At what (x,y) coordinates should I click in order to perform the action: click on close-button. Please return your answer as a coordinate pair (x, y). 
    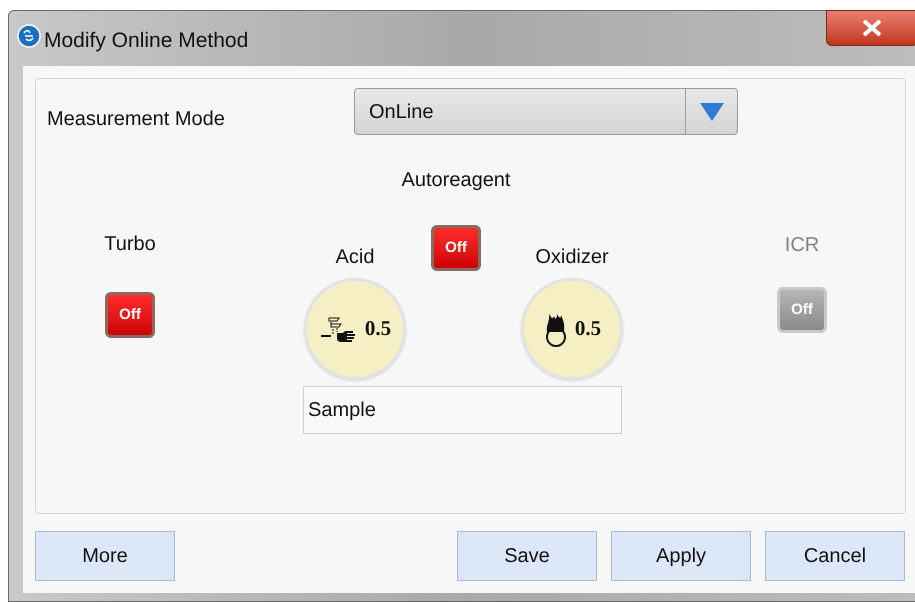
    Looking at the image, I should click on (870, 28).